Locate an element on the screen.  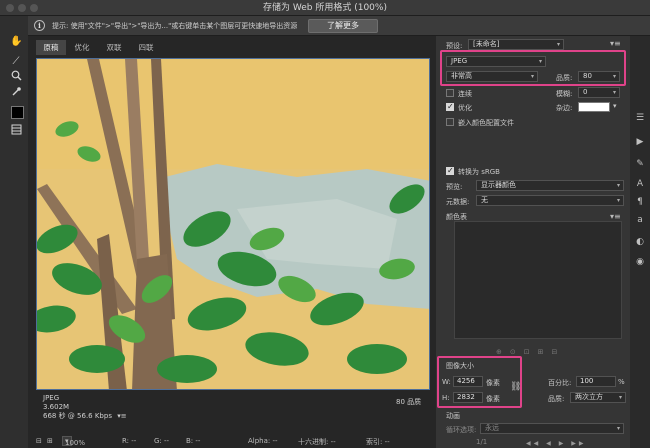
loop-label: 循环选项: is located at coordinates (461, 430).